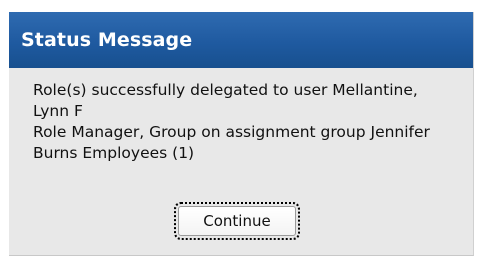 The image size is (483, 261). I want to click on message-line: Burns Employees (1), so click(114, 153).